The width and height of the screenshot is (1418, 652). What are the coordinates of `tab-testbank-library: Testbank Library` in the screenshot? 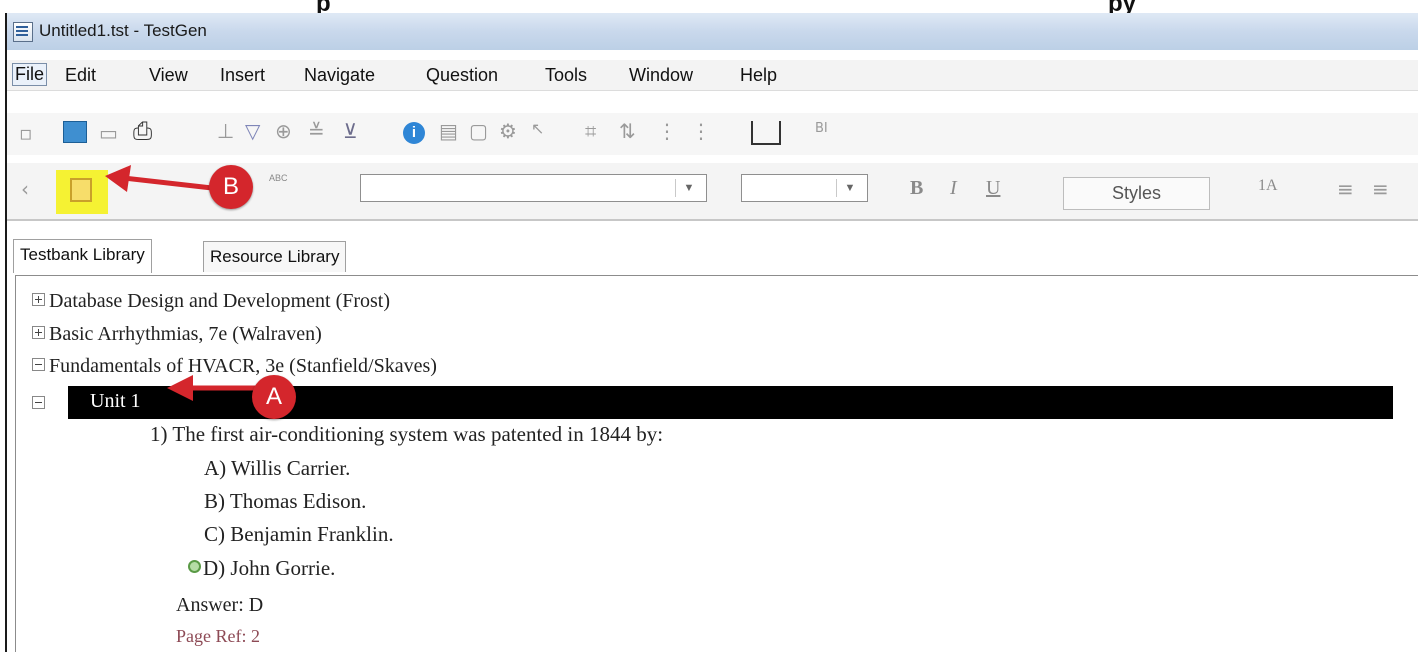 It's located at (82, 256).